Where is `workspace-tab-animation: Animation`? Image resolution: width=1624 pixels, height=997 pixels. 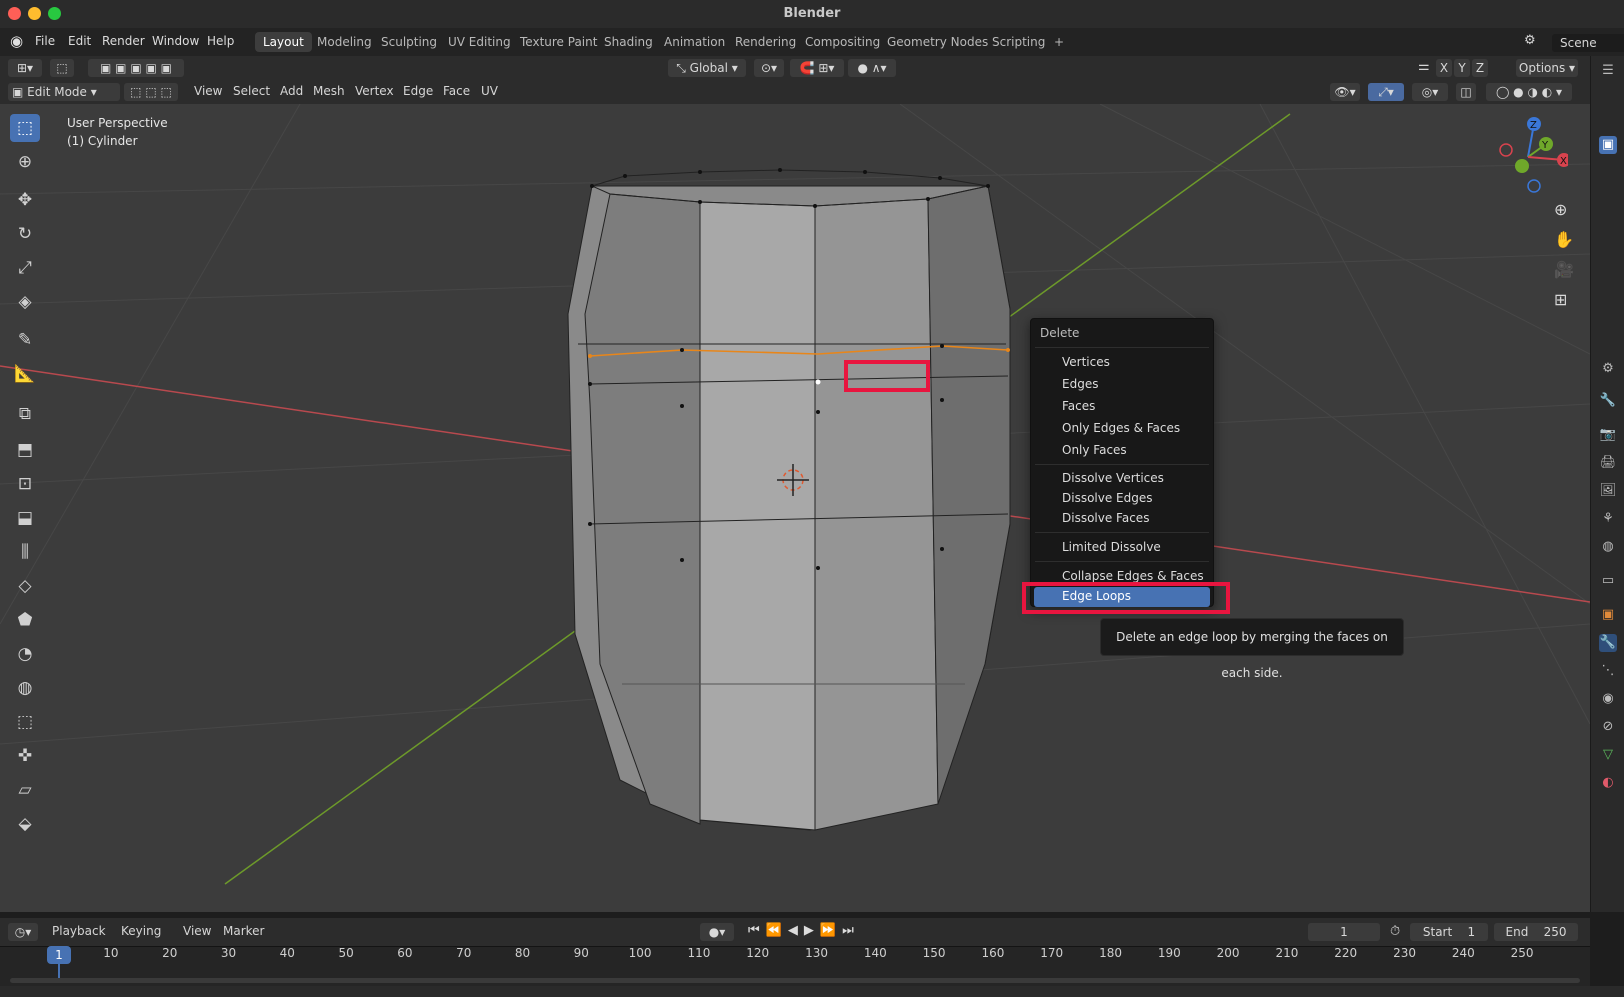
workspace-tab-animation: Animation is located at coordinates (694, 42).